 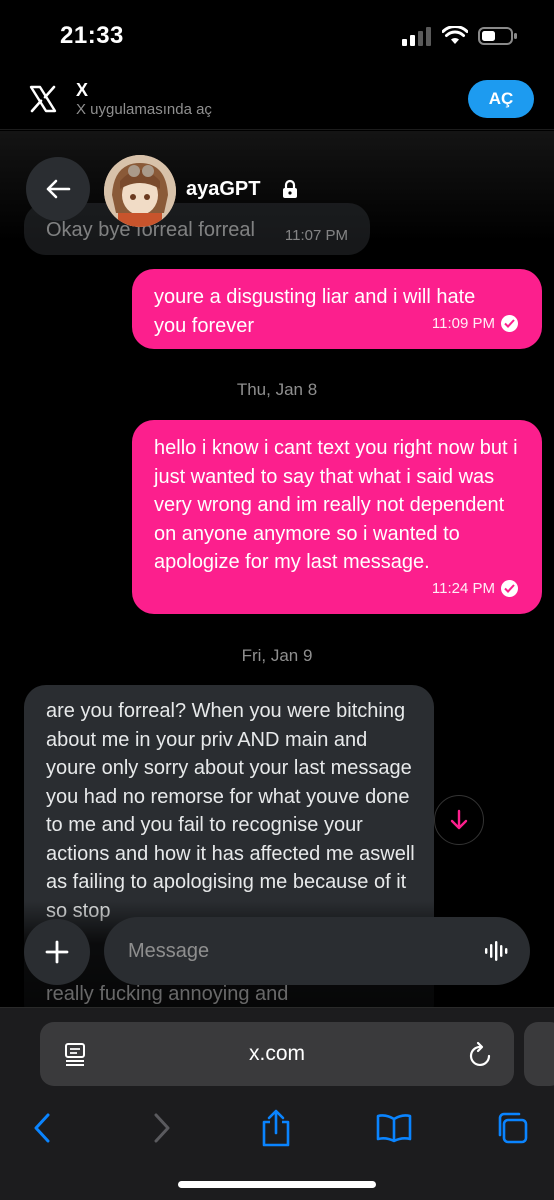 I want to click on next-tab-preview, so click(x=539, y=1054).